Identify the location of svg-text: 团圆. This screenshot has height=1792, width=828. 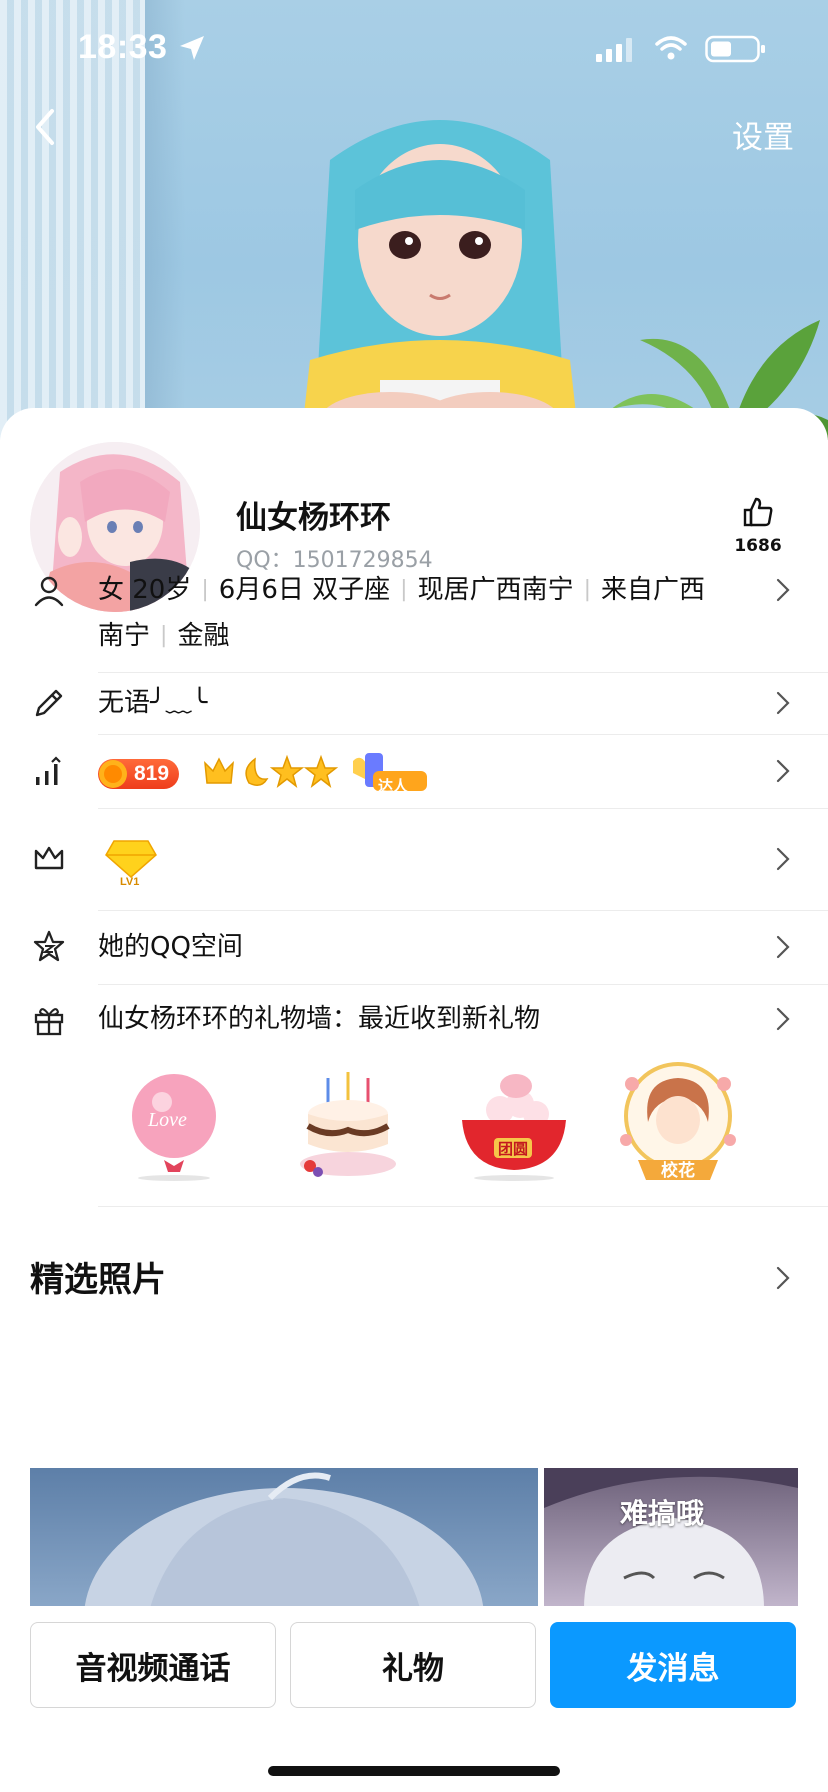
(513, 1149).